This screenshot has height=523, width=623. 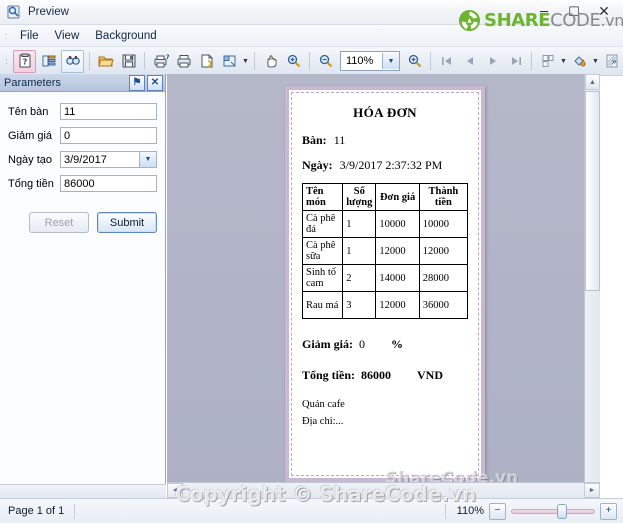 I want to click on window-controls: ─ ☐ ✕, so click(x=574, y=12).